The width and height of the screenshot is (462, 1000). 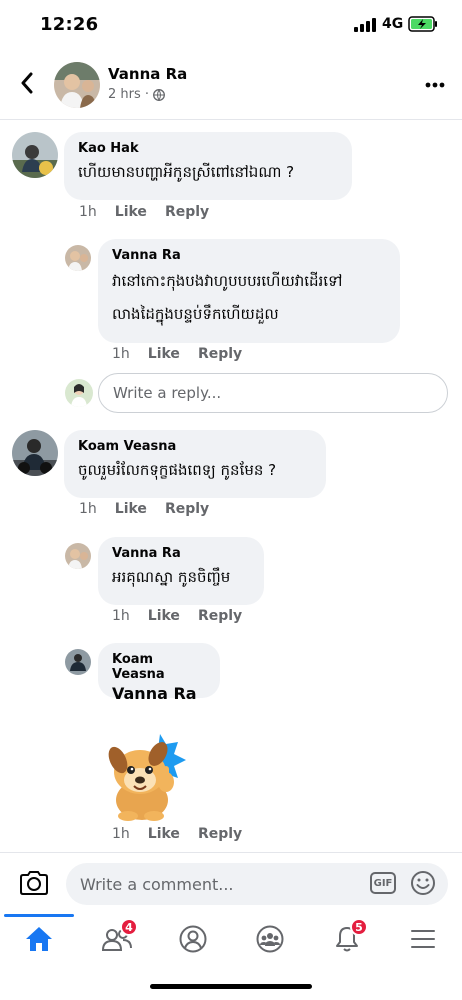 What do you see at coordinates (359, 927) in the screenshot?
I see `notifications-badge: 5` at bounding box center [359, 927].